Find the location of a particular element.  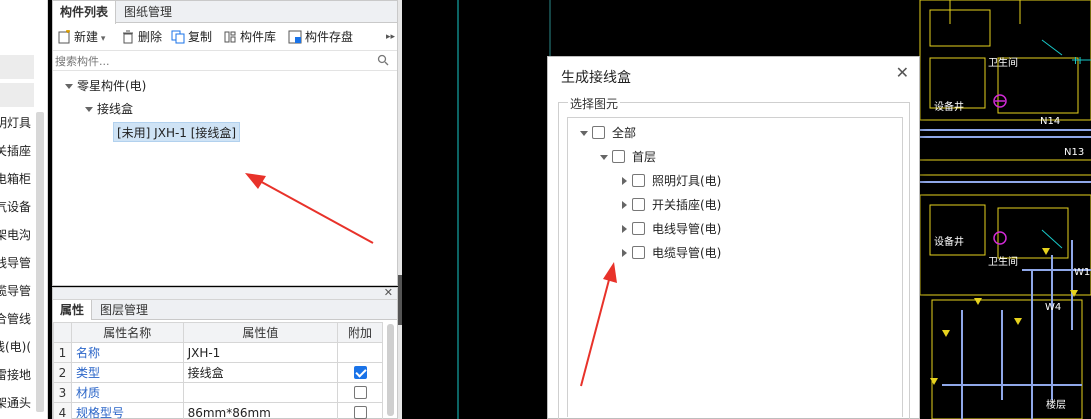

nav-item: 雷接地 is located at coordinates (15, 375).